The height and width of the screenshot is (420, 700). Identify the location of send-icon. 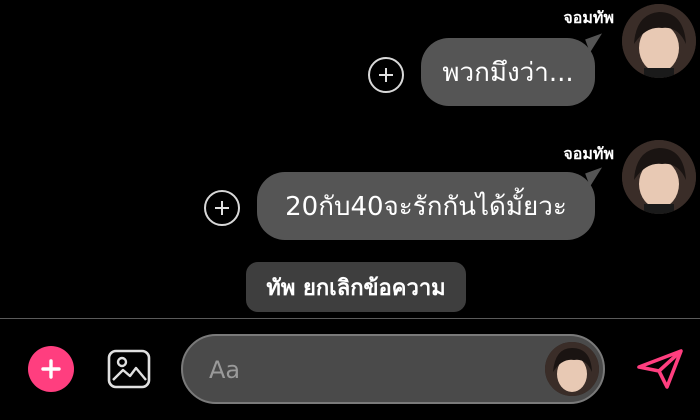
(660, 369).